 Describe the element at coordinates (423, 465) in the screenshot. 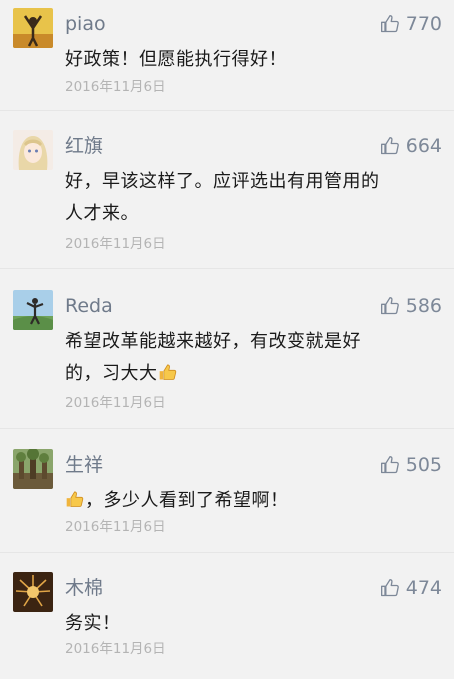

I see `like-count-value: 505` at that location.